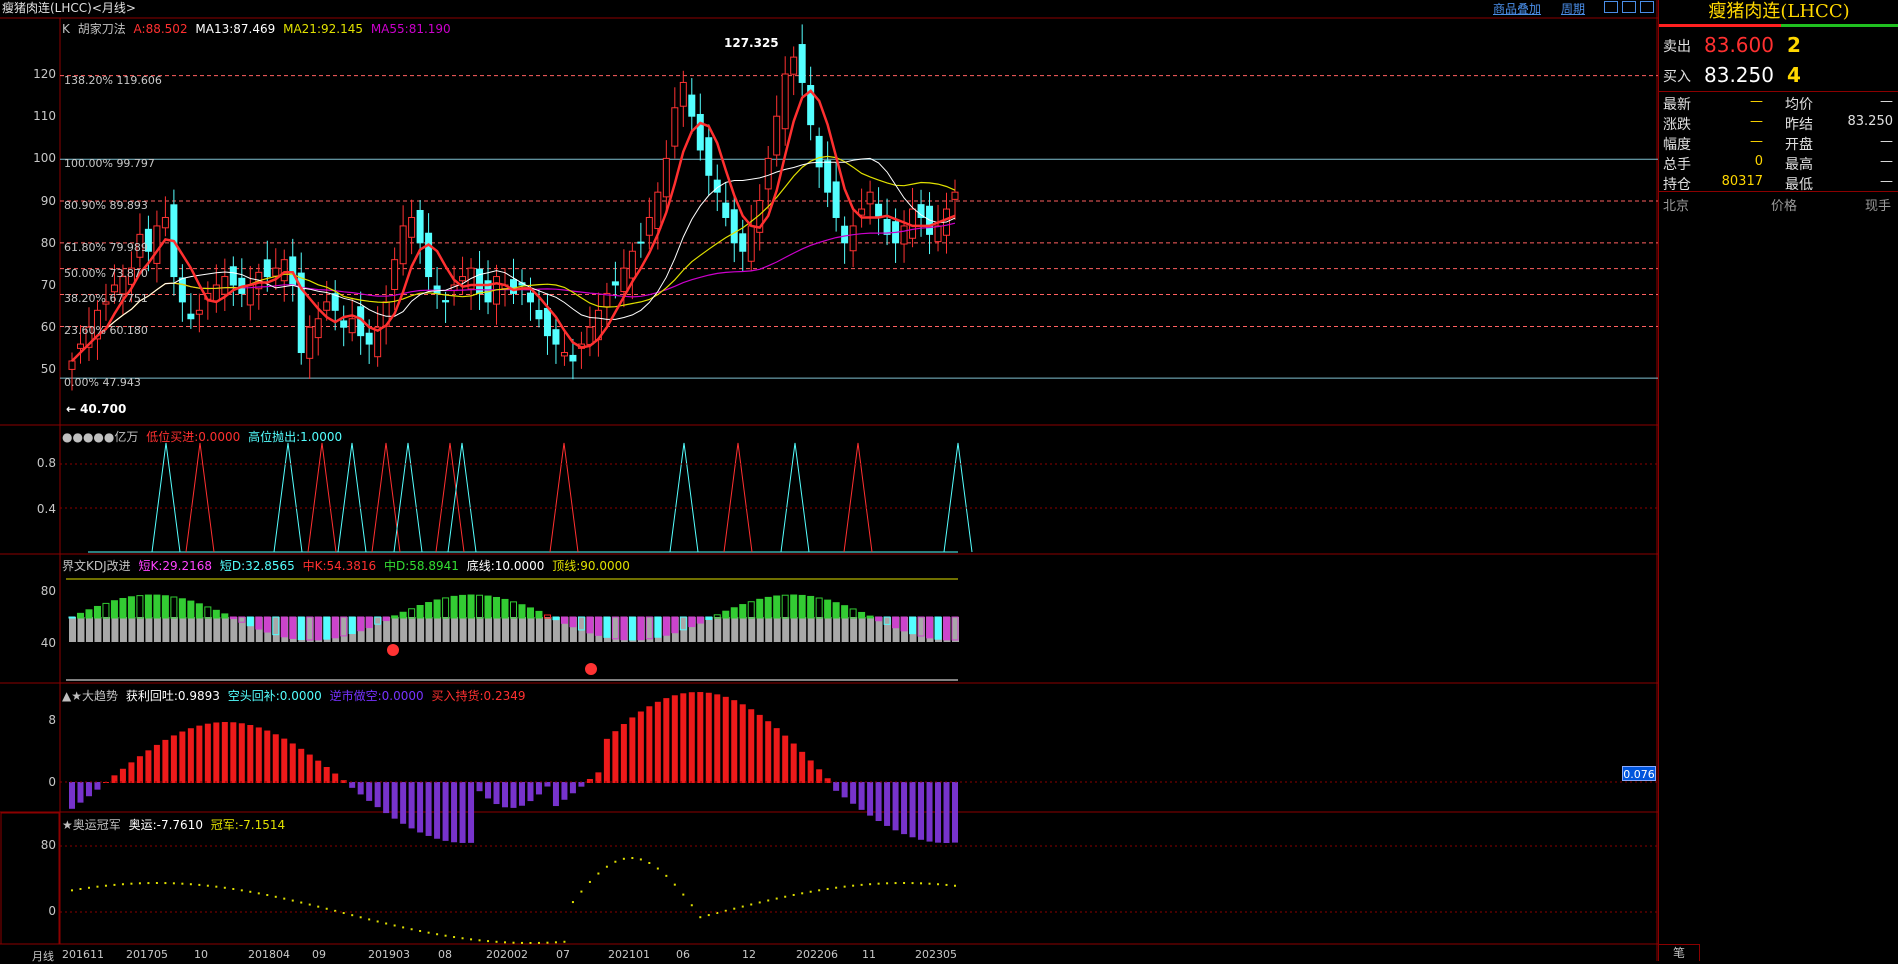 This screenshot has height=964, width=1898. Describe the element at coordinates (52, 782) in the screenshot. I see `trend-ytick: 0` at that location.